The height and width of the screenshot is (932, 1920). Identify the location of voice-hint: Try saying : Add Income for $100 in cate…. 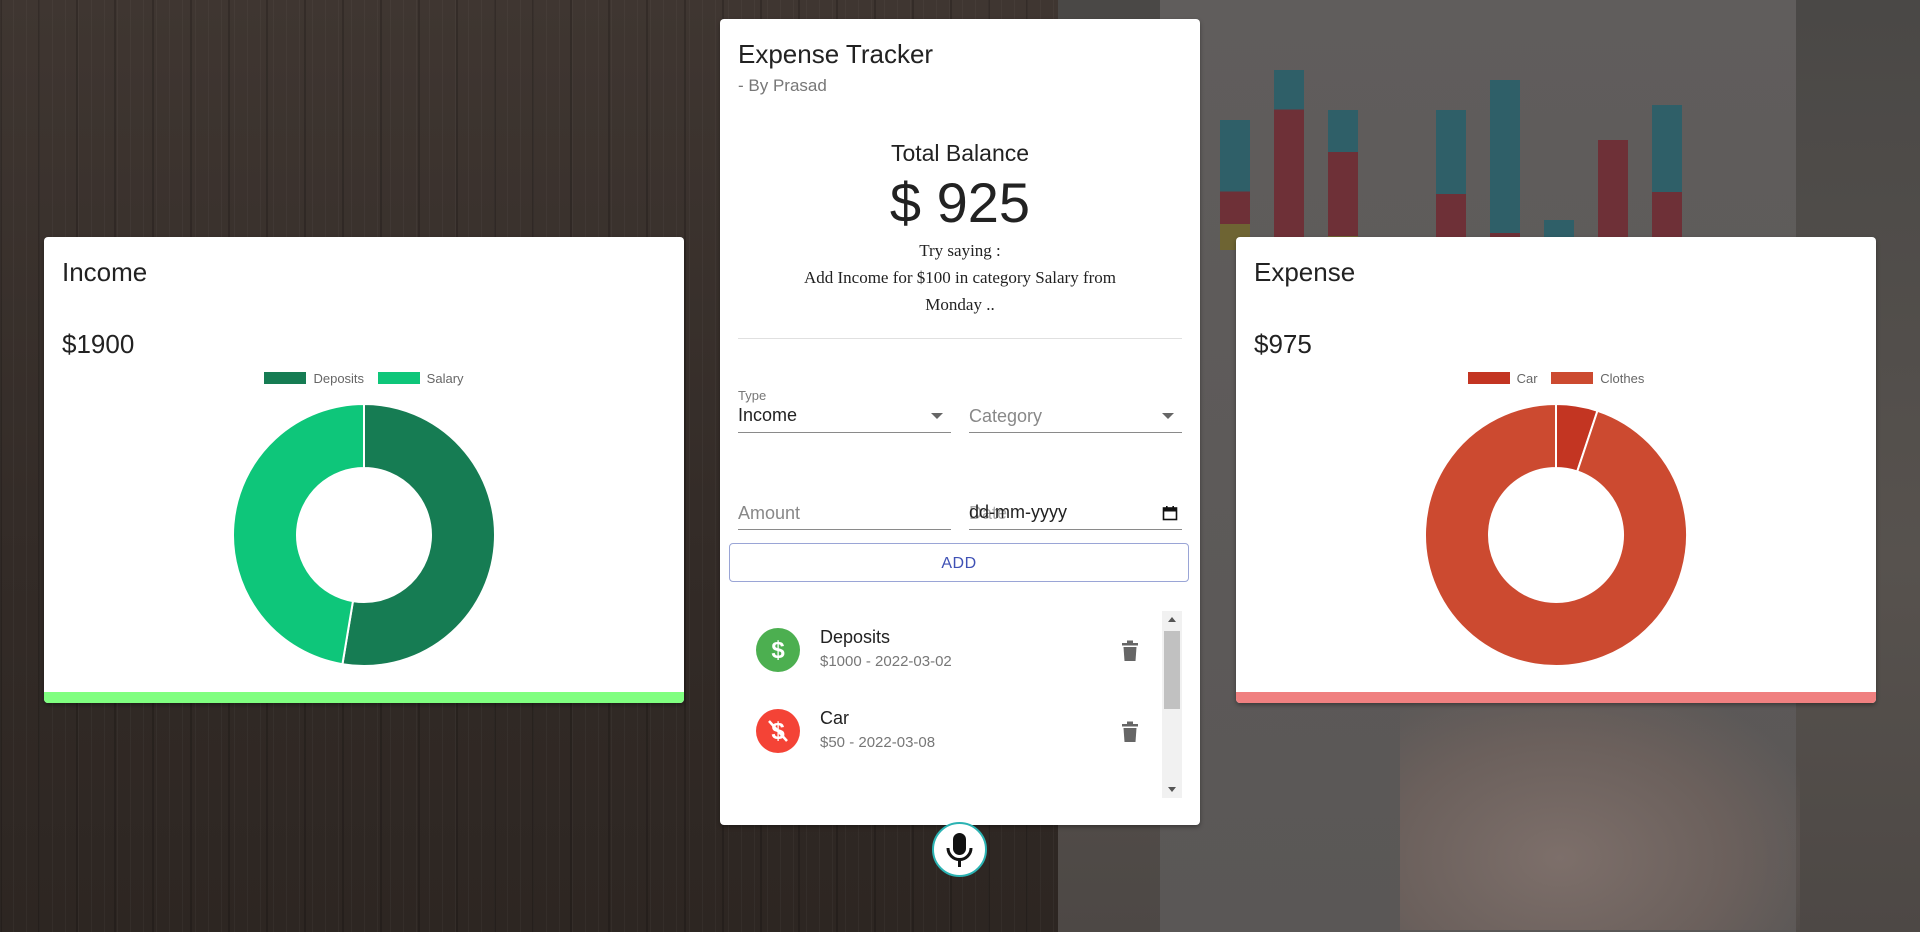
(960, 277).